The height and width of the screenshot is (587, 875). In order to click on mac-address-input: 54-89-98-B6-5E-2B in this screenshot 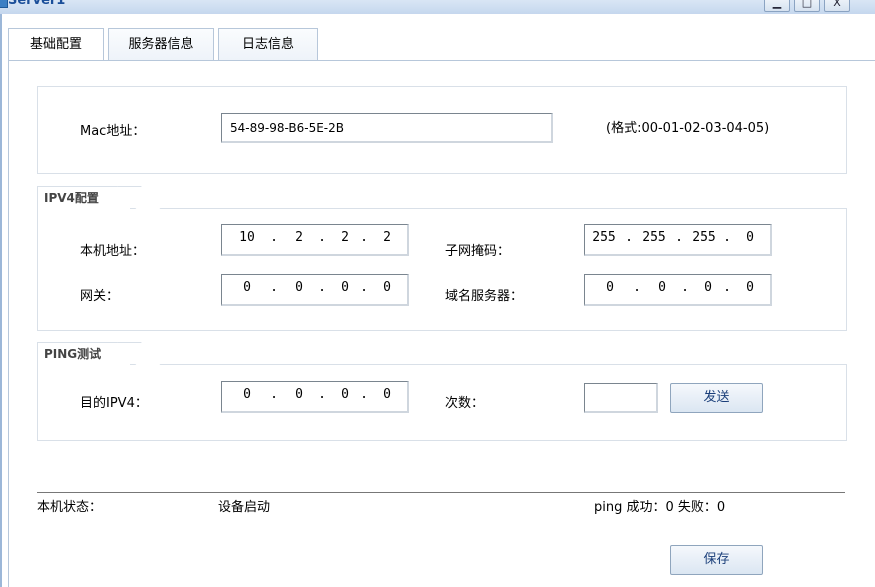, I will do `click(387, 128)`.